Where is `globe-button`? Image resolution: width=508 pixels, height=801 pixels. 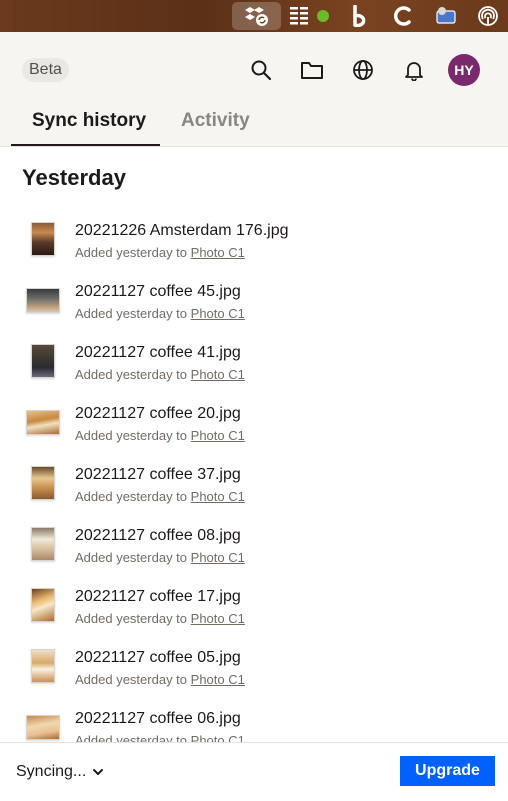
globe-button is located at coordinates (363, 70).